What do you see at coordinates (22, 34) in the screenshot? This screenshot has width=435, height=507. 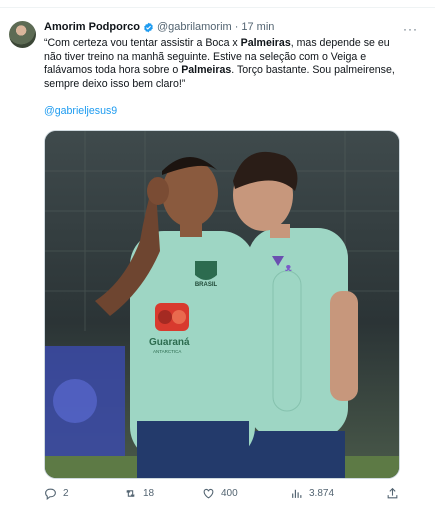 I see `author-avatar` at bounding box center [22, 34].